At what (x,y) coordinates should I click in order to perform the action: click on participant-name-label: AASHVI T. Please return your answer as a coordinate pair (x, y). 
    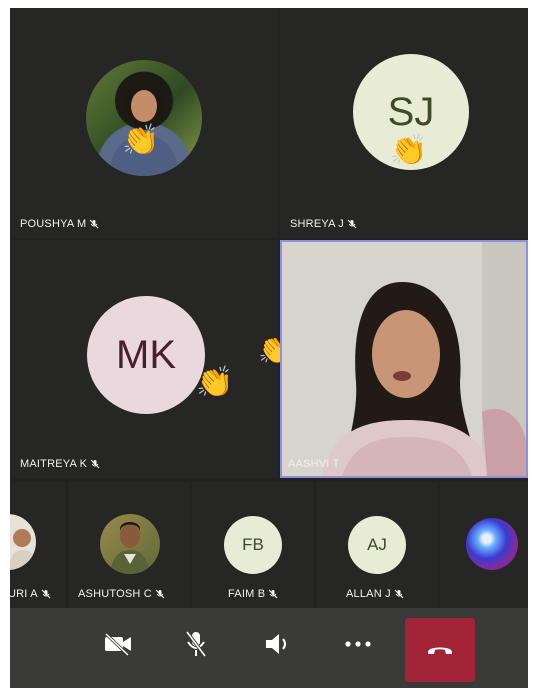
    Looking at the image, I should click on (314, 464).